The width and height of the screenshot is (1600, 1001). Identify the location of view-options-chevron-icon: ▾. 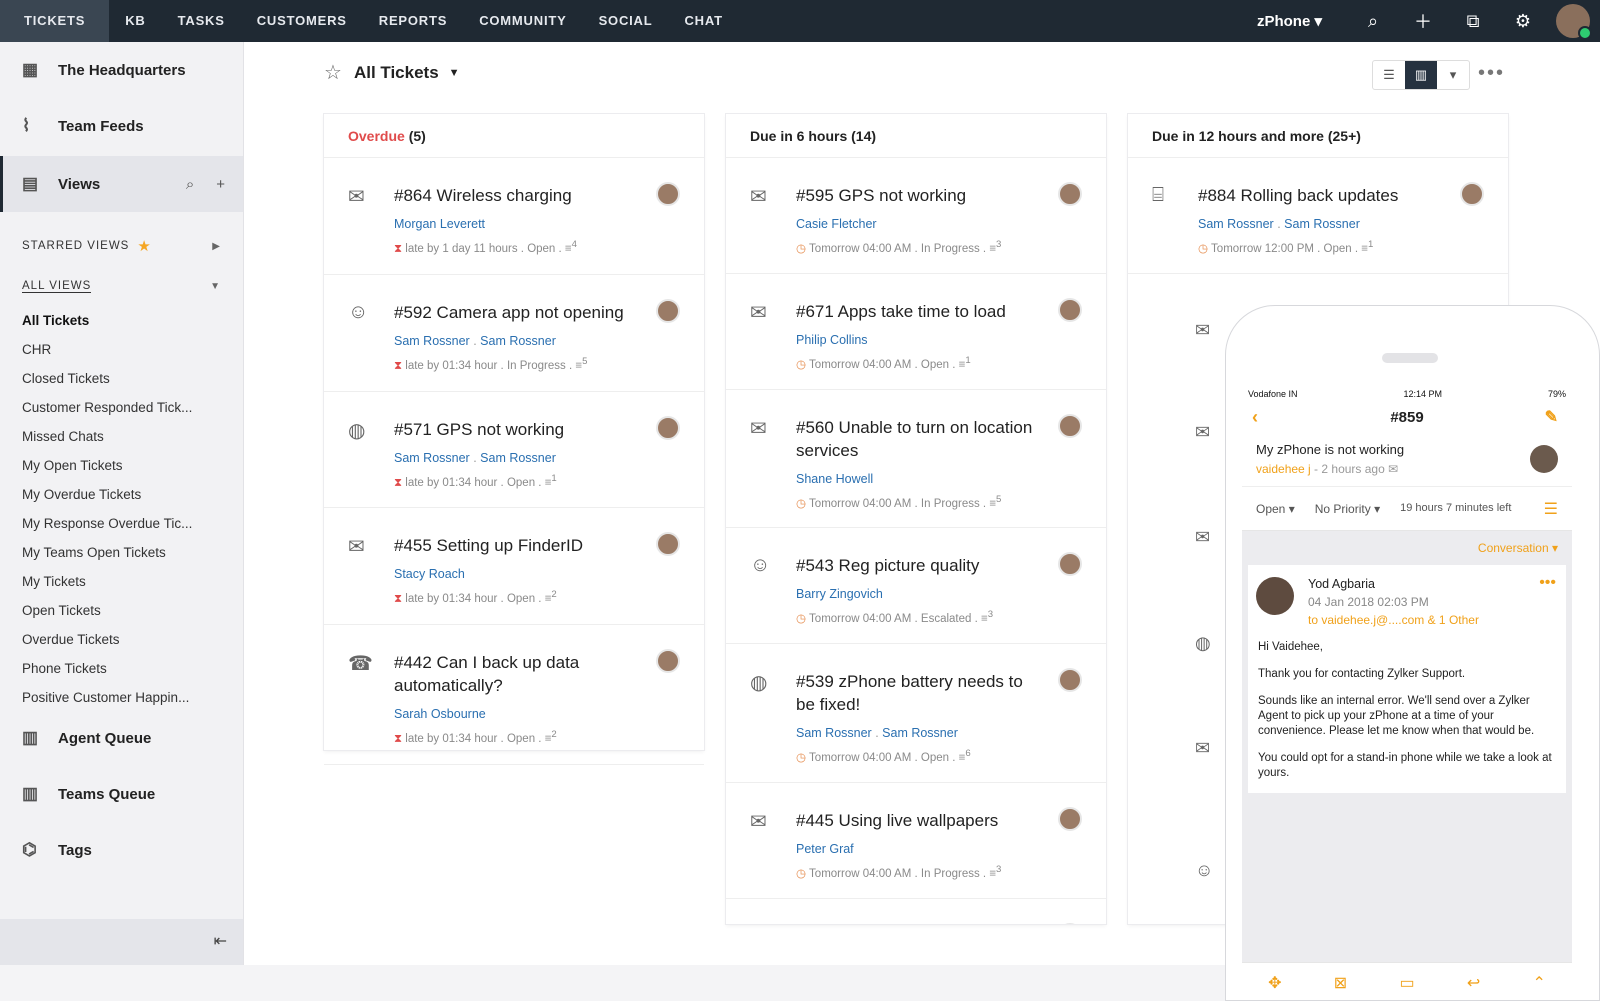
(1453, 75).